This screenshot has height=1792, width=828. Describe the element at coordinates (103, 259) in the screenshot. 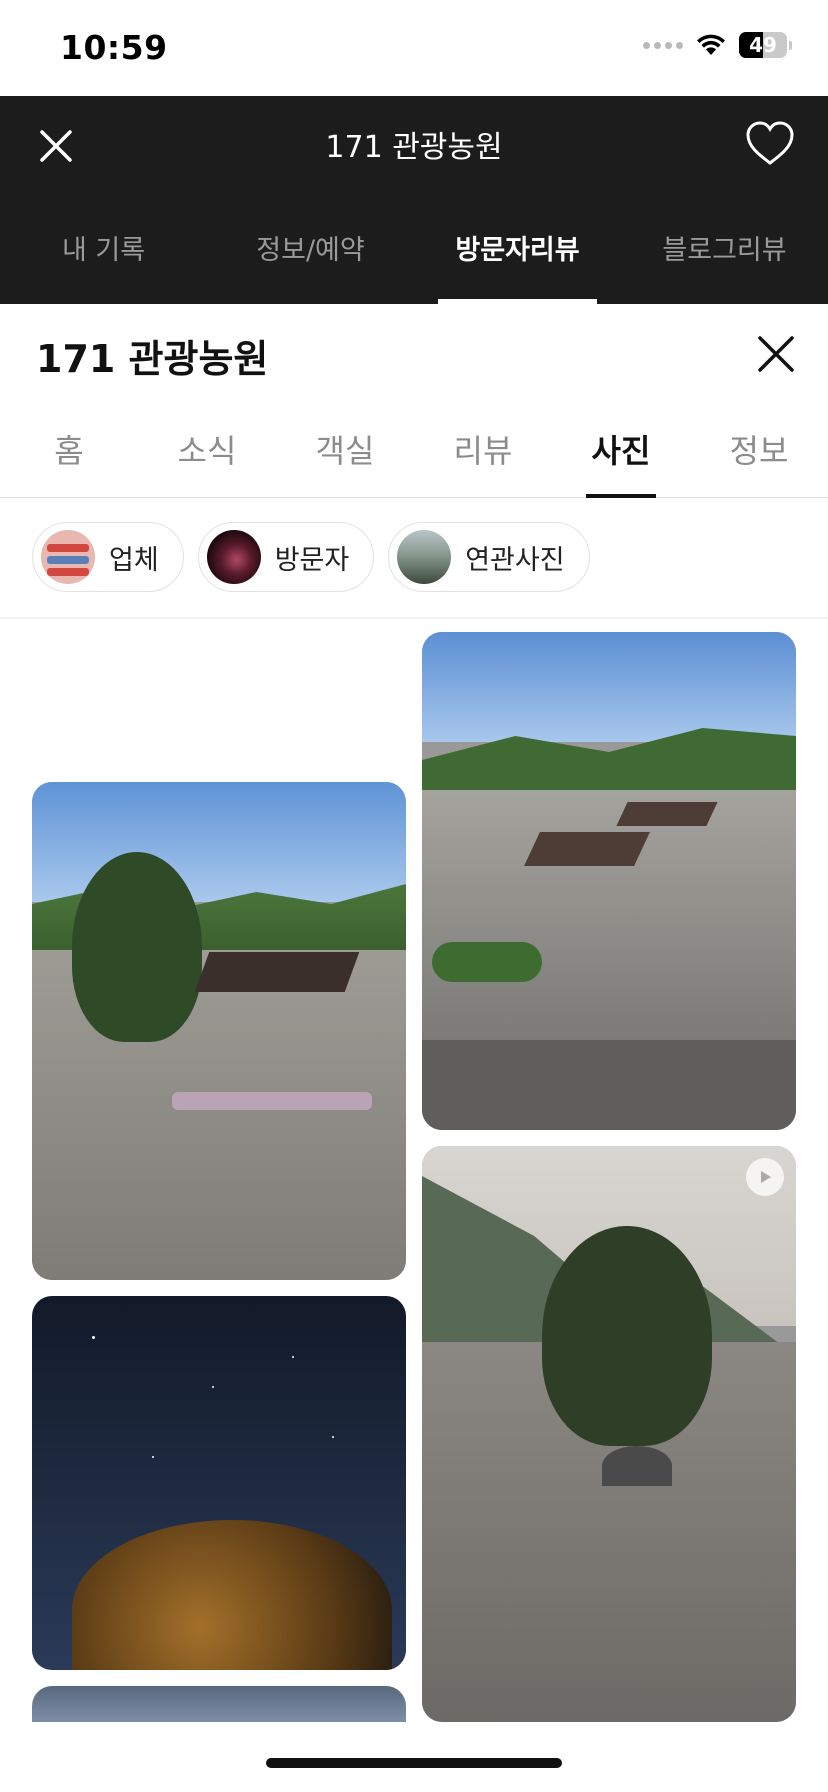

I see `tab-my-records: 내 기록` at that location.